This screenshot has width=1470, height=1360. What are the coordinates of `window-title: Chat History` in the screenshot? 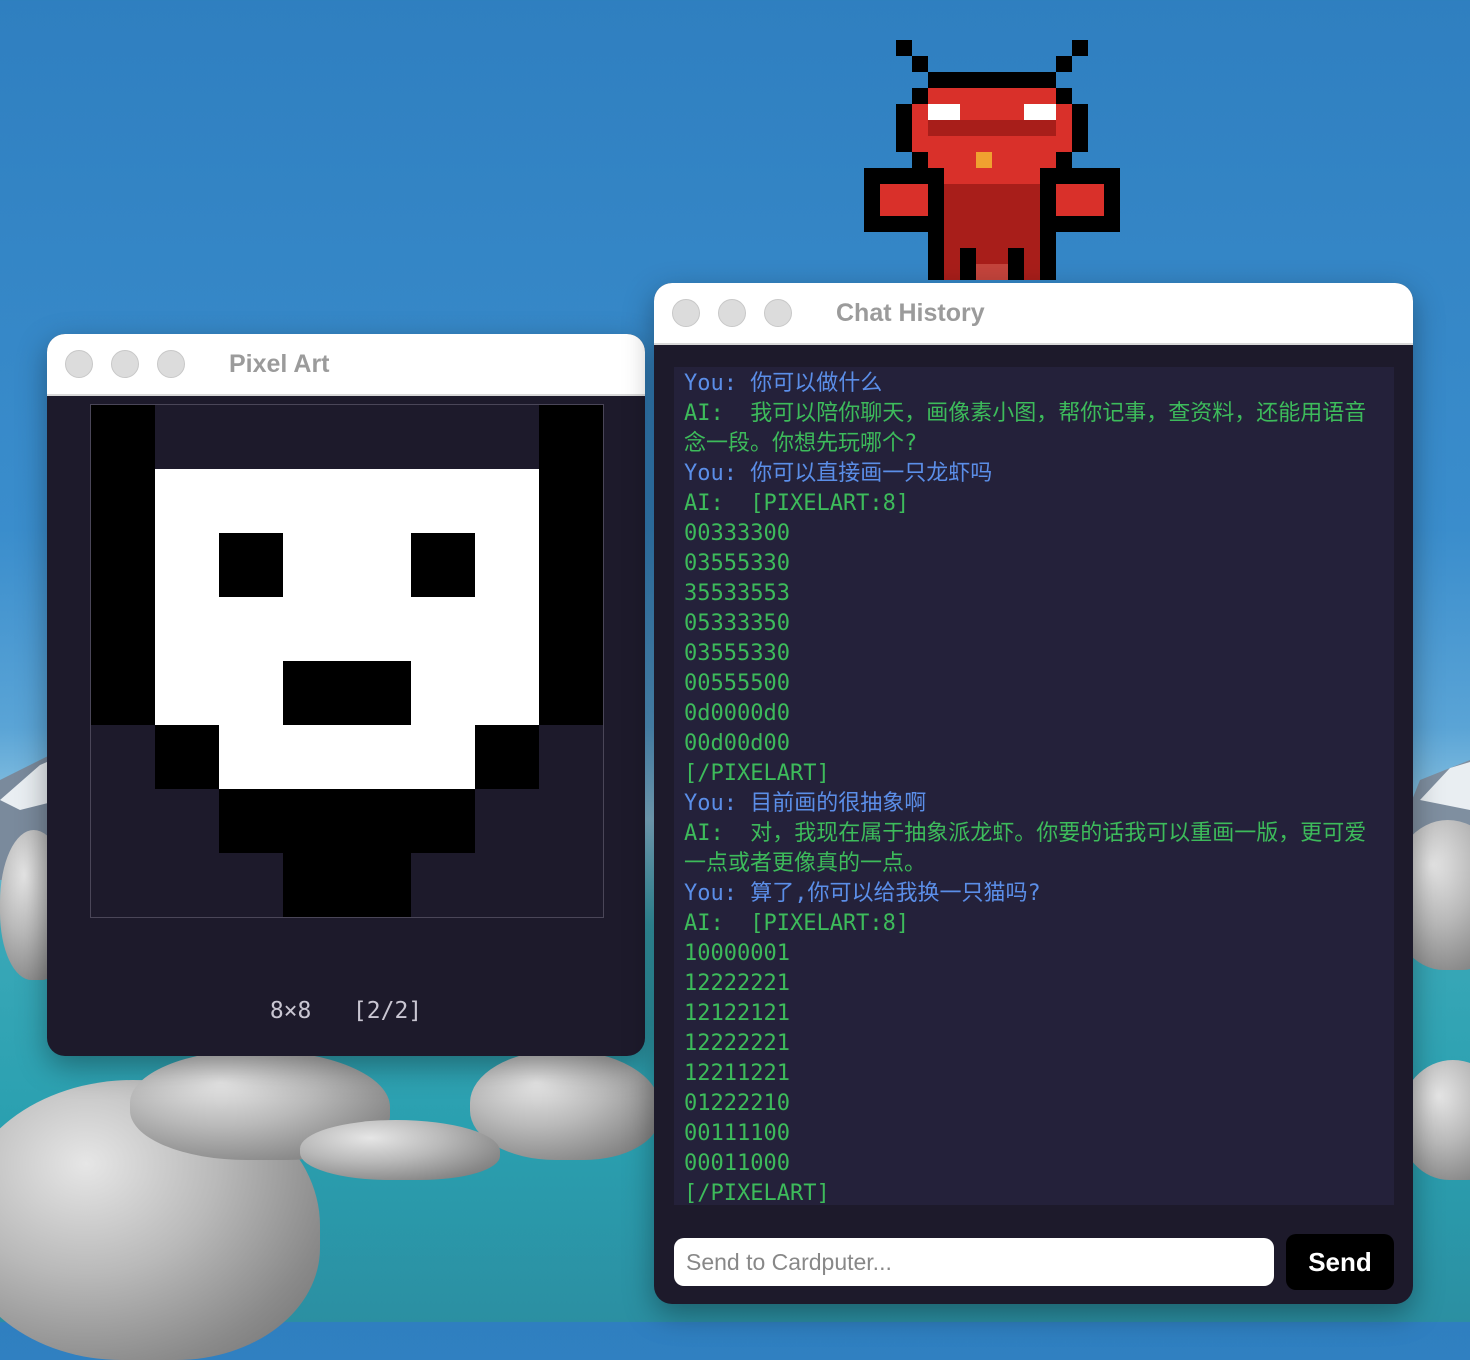 It's located at (910, 312).